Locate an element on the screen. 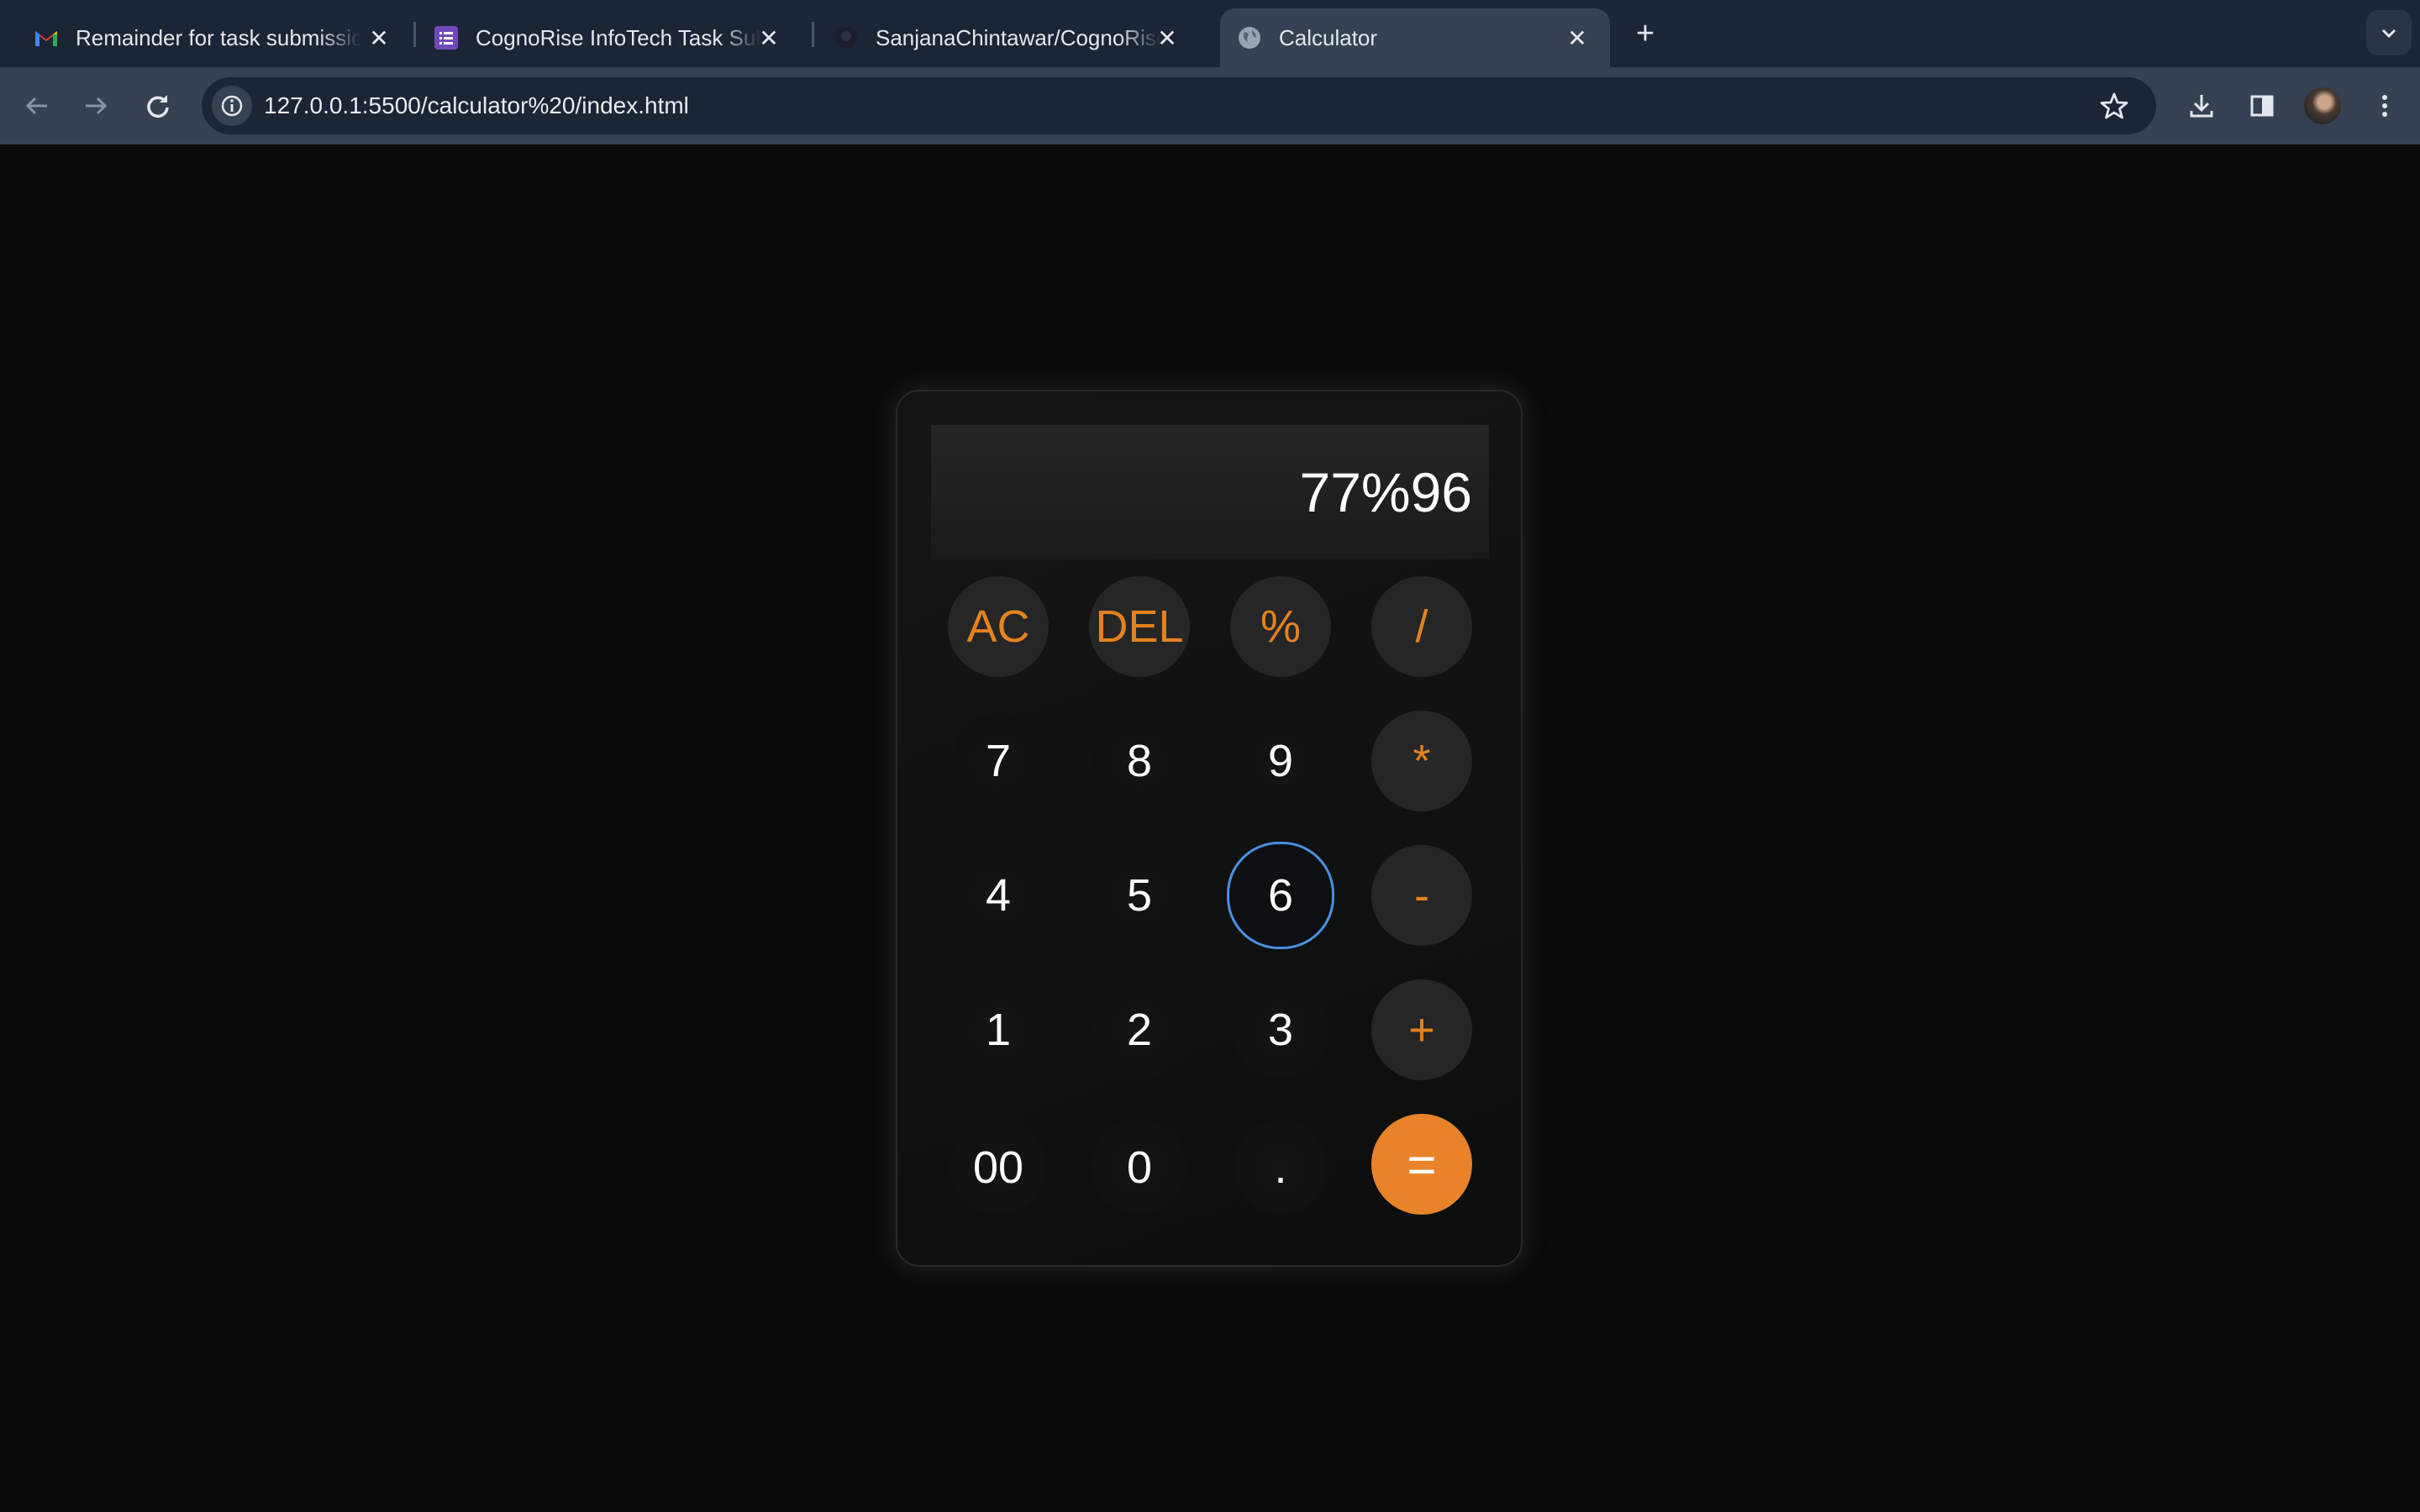 The image size is (2420, 1512). digit-7-button: 7 is located at coordinates (998, 761).